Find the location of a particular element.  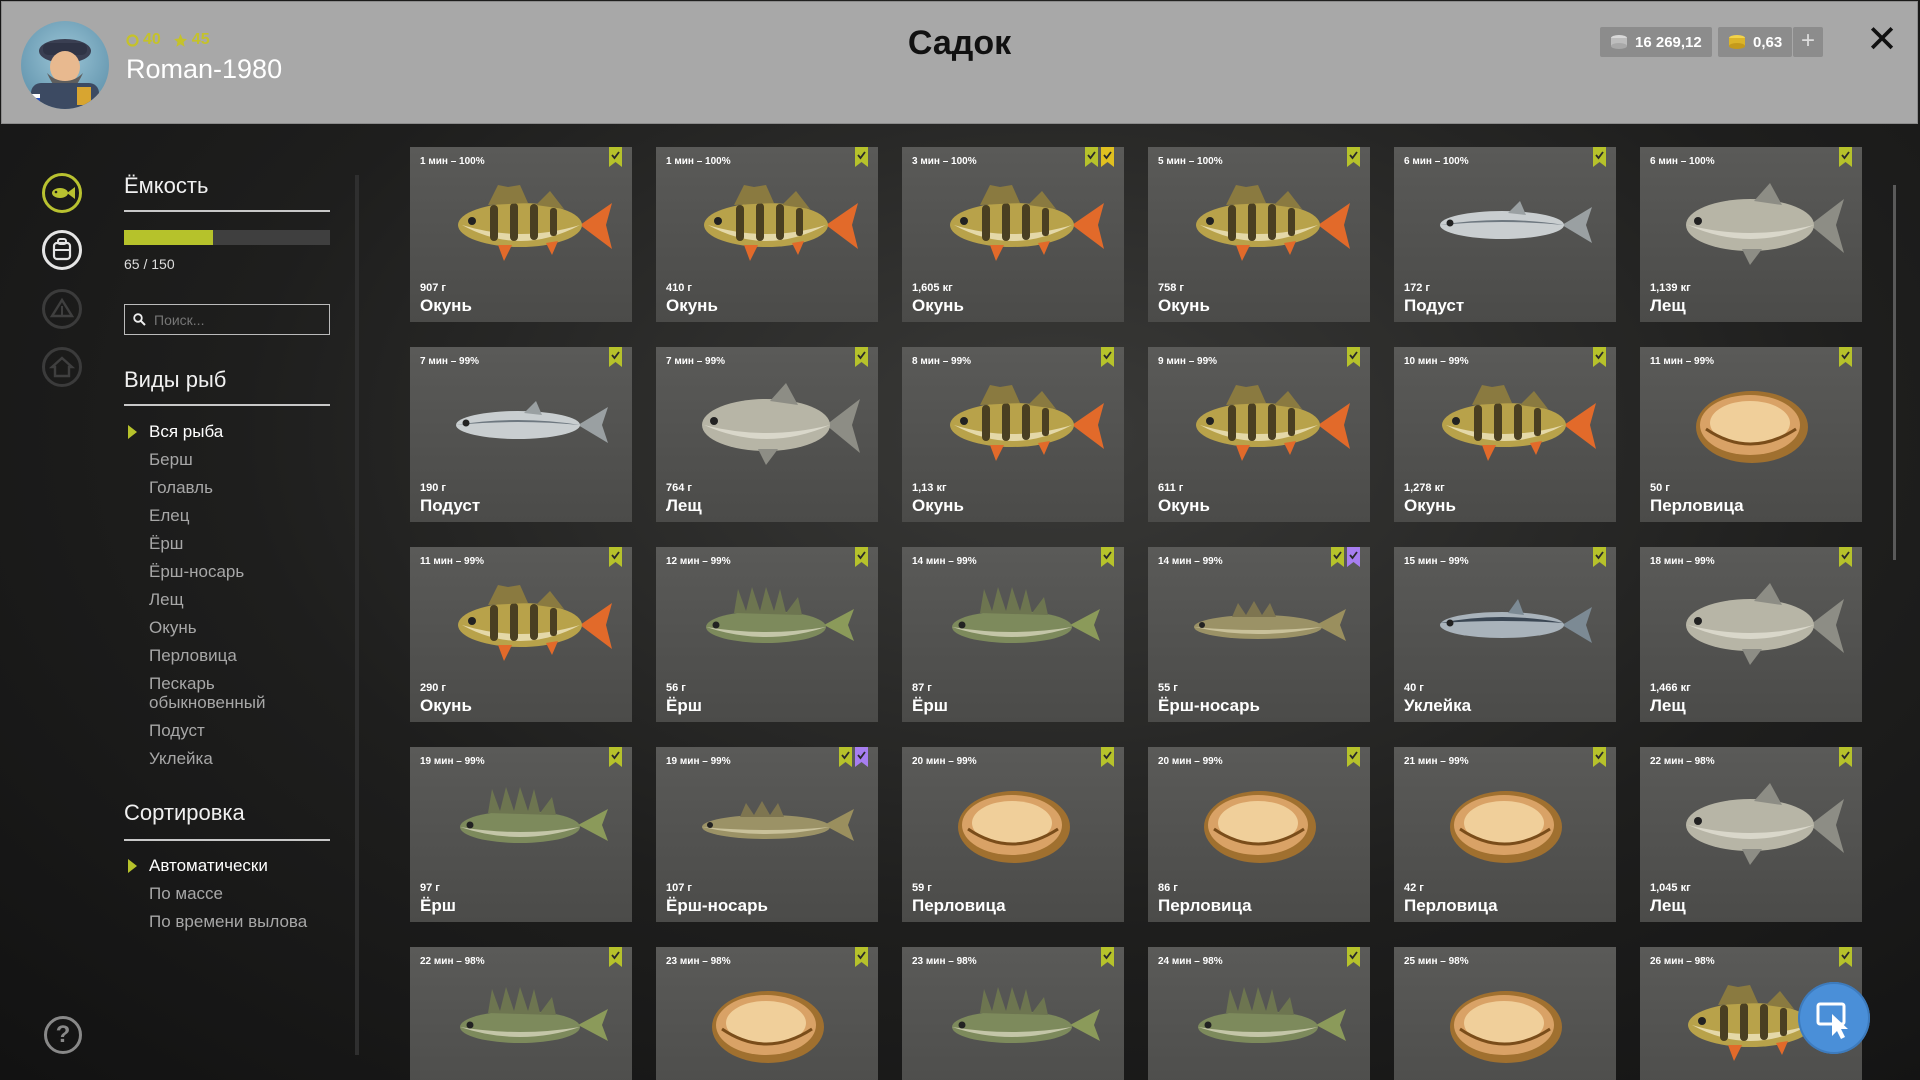

fish-card: 7 мин – 99% 764 г Лещ is located at coordinates (767, 434).